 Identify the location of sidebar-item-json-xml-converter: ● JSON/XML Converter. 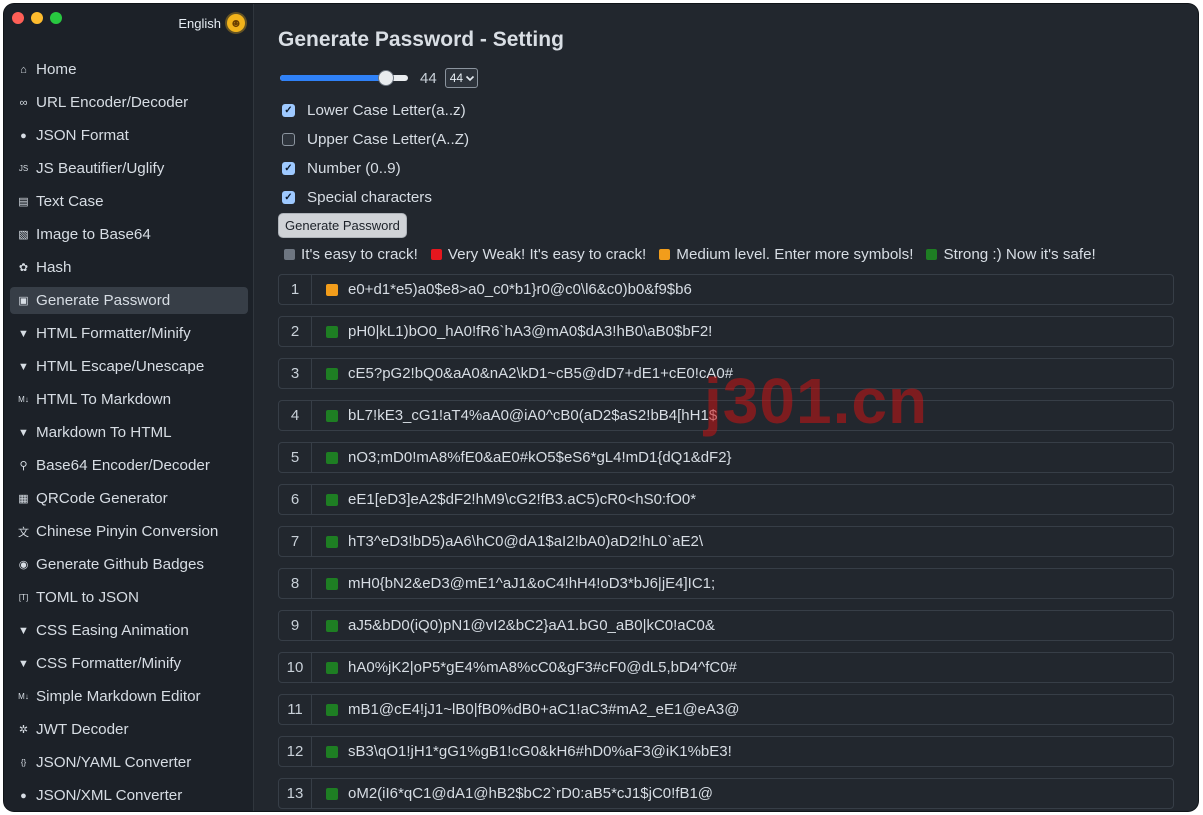
(129, 795).